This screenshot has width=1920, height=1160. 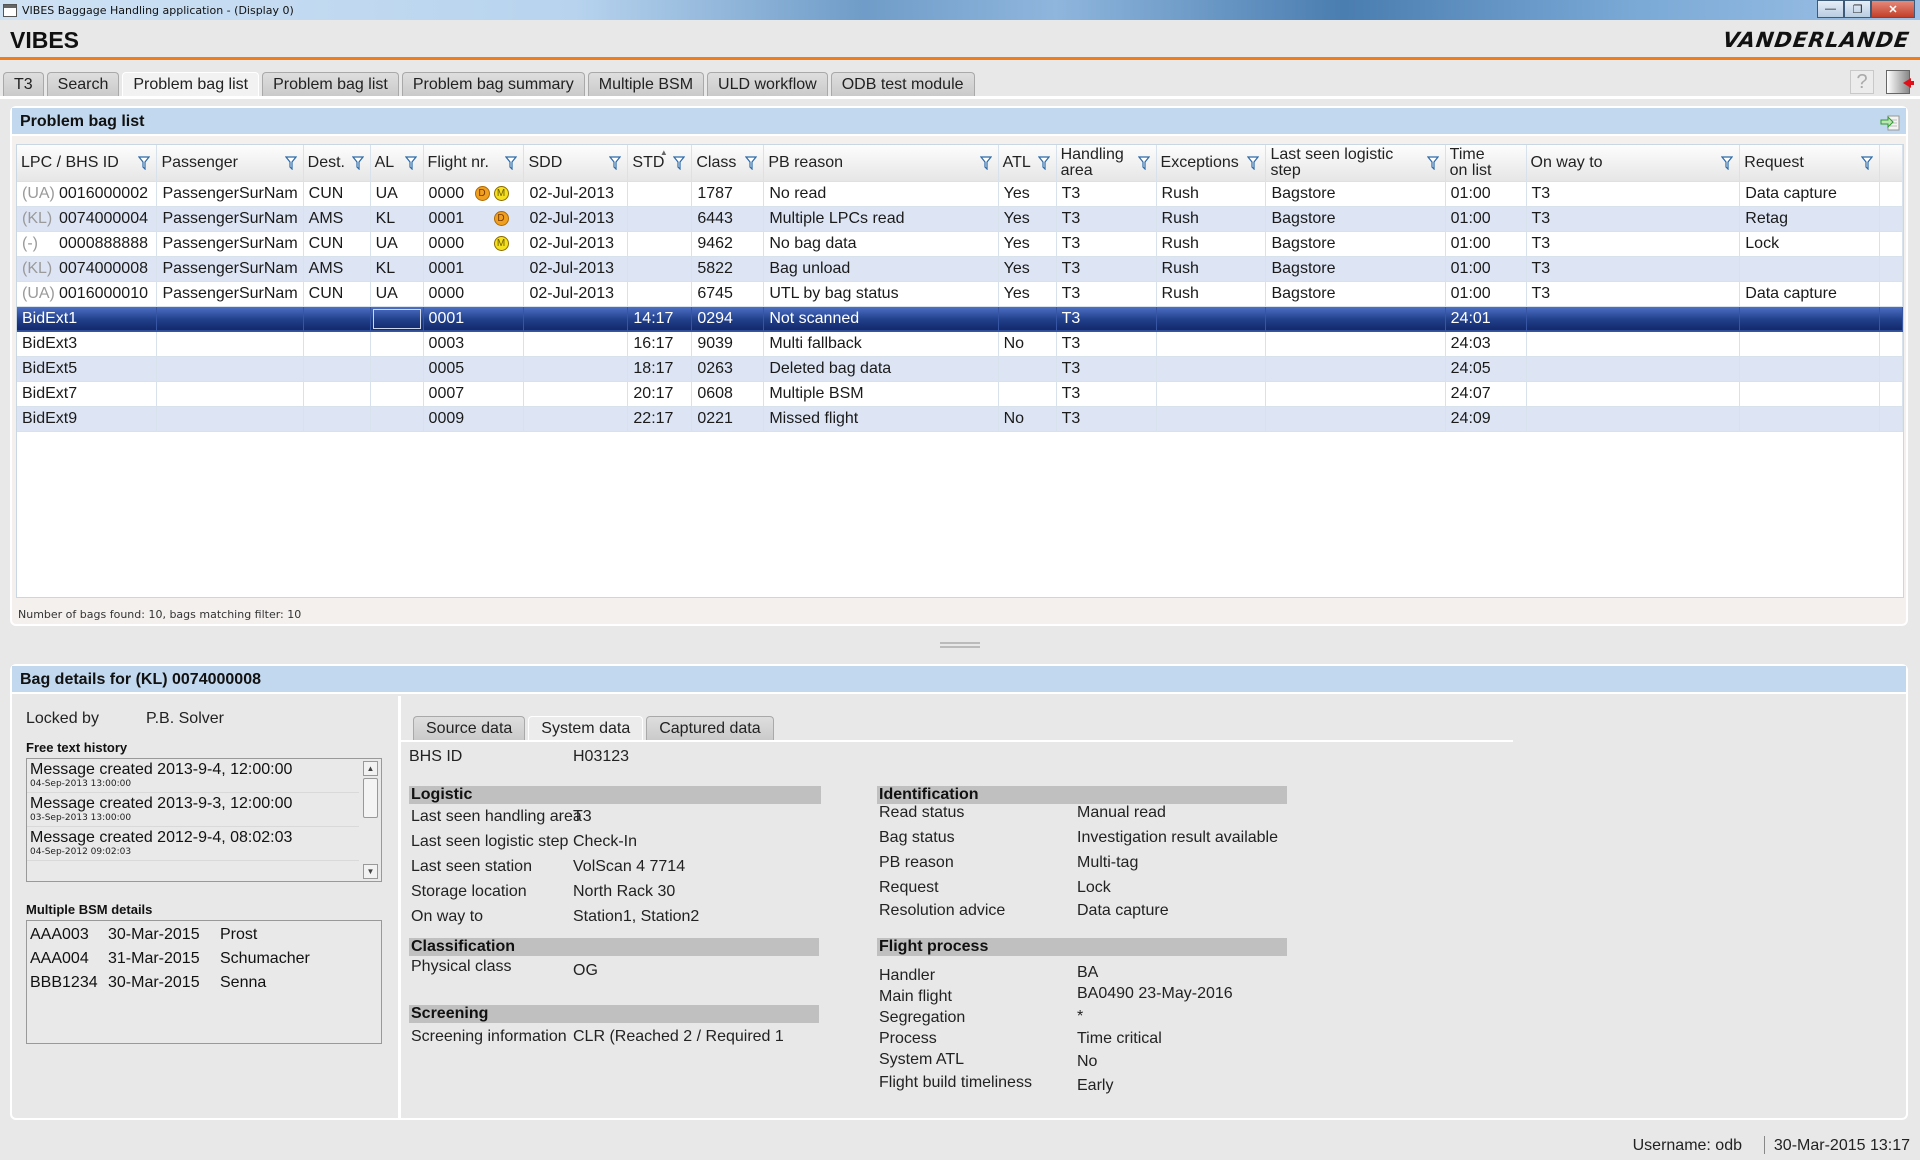 What do you see at coordinates (576, 163) in the screenshot?
I see `column-header-sdd: SDD` at bounding box center [576, 163].